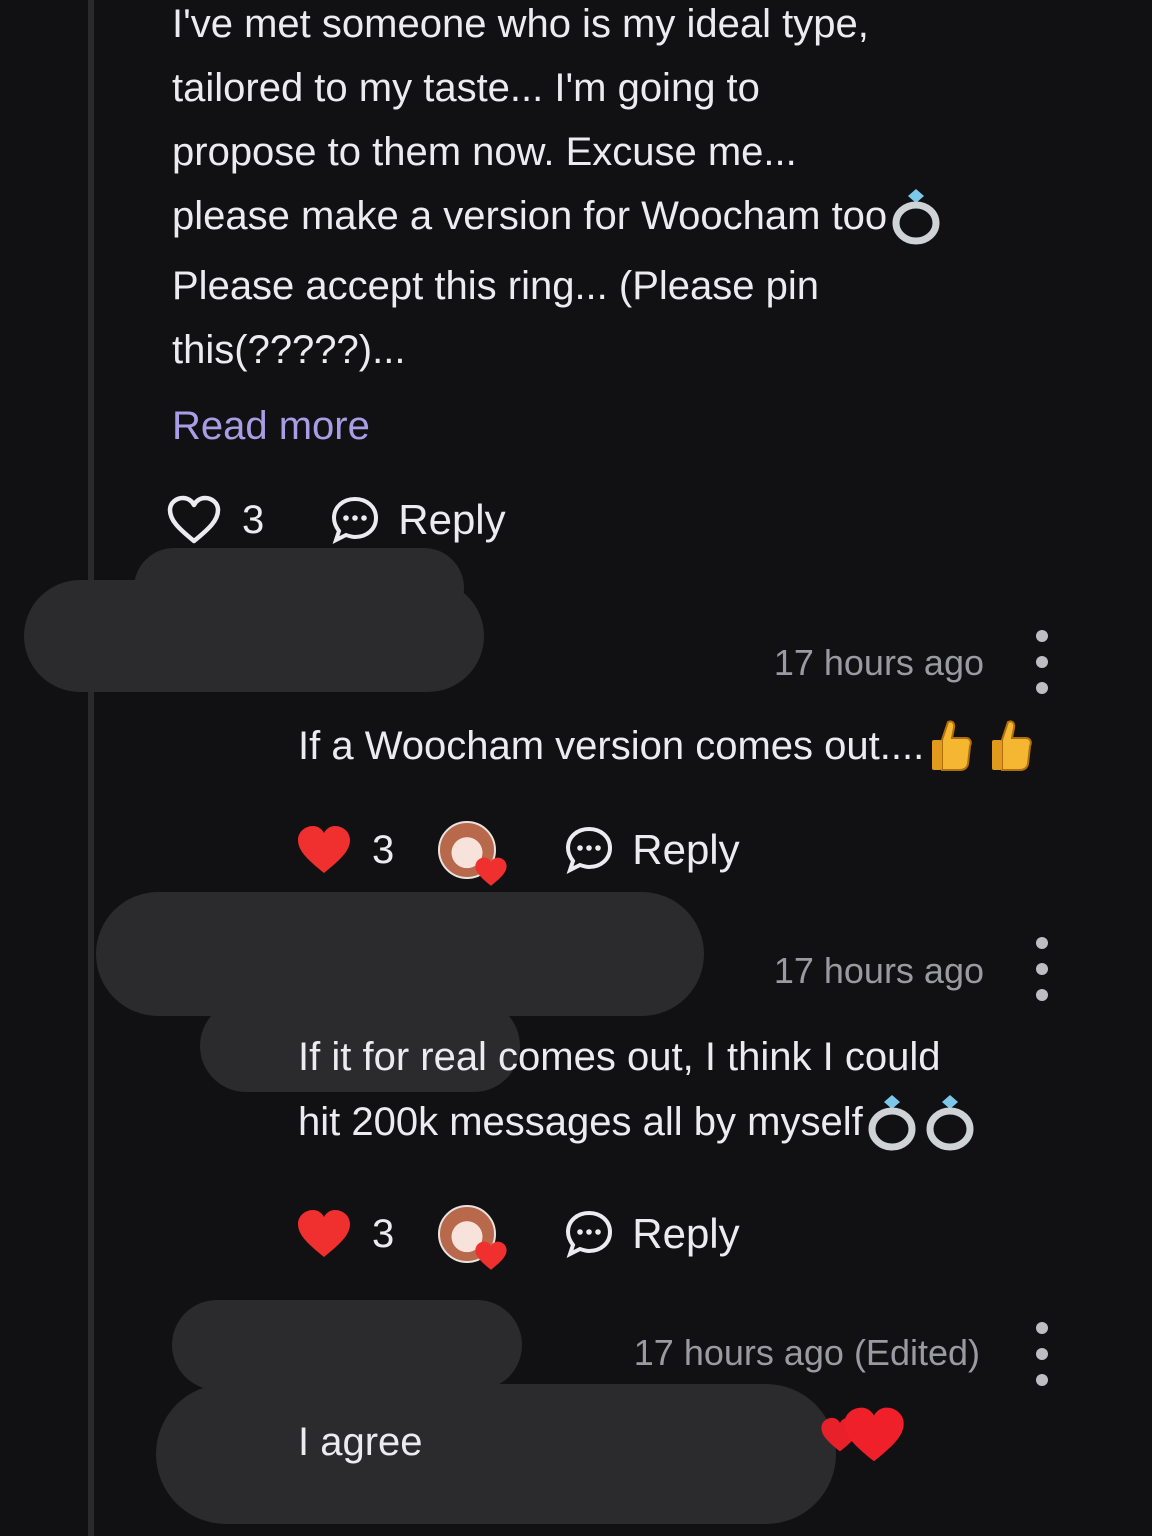  What do you see at coordinates (874, 1434) in the screenshot?
I see `red-heart-emoji-icon` at bounding box center [874, 1434].